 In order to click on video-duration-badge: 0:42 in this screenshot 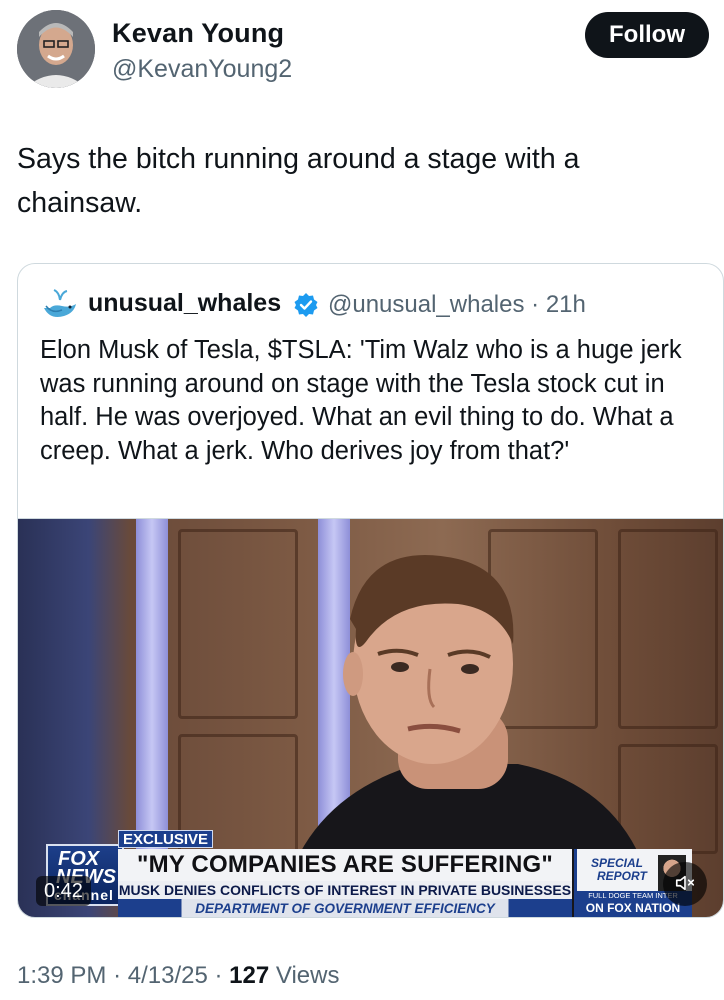, I will do `click(63, 891)`.